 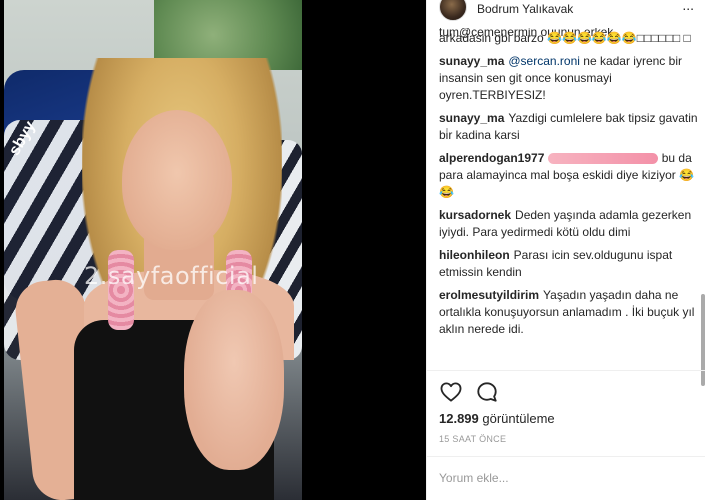 I want to click on view-count: 12.899 görüntüleme, so click(x=497, y=418).